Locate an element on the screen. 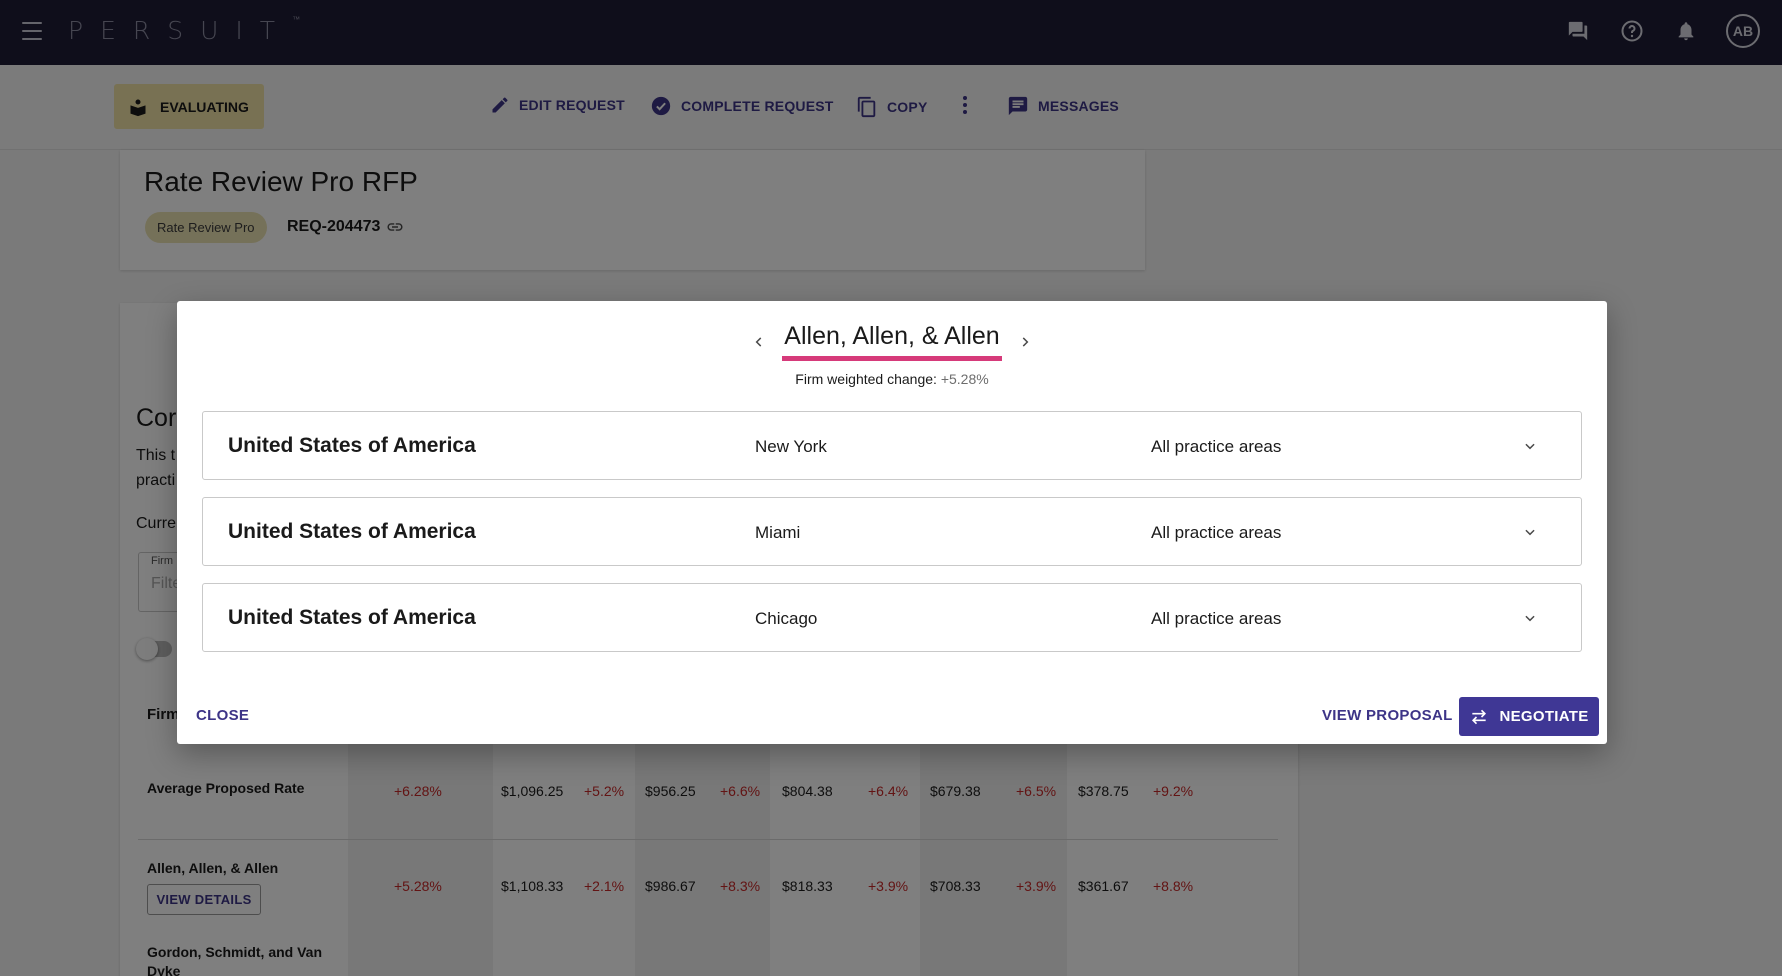  swap-icon is located at coordinates (1479, 716).